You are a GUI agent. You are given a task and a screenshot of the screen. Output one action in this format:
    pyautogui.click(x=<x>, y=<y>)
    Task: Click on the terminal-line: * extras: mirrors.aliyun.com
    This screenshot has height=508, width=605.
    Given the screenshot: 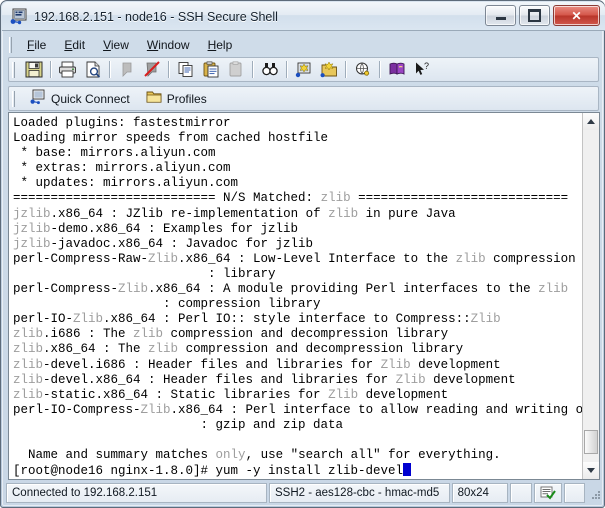 What is the action you would take?
    pyautogui.click(x=297, y=168)
    